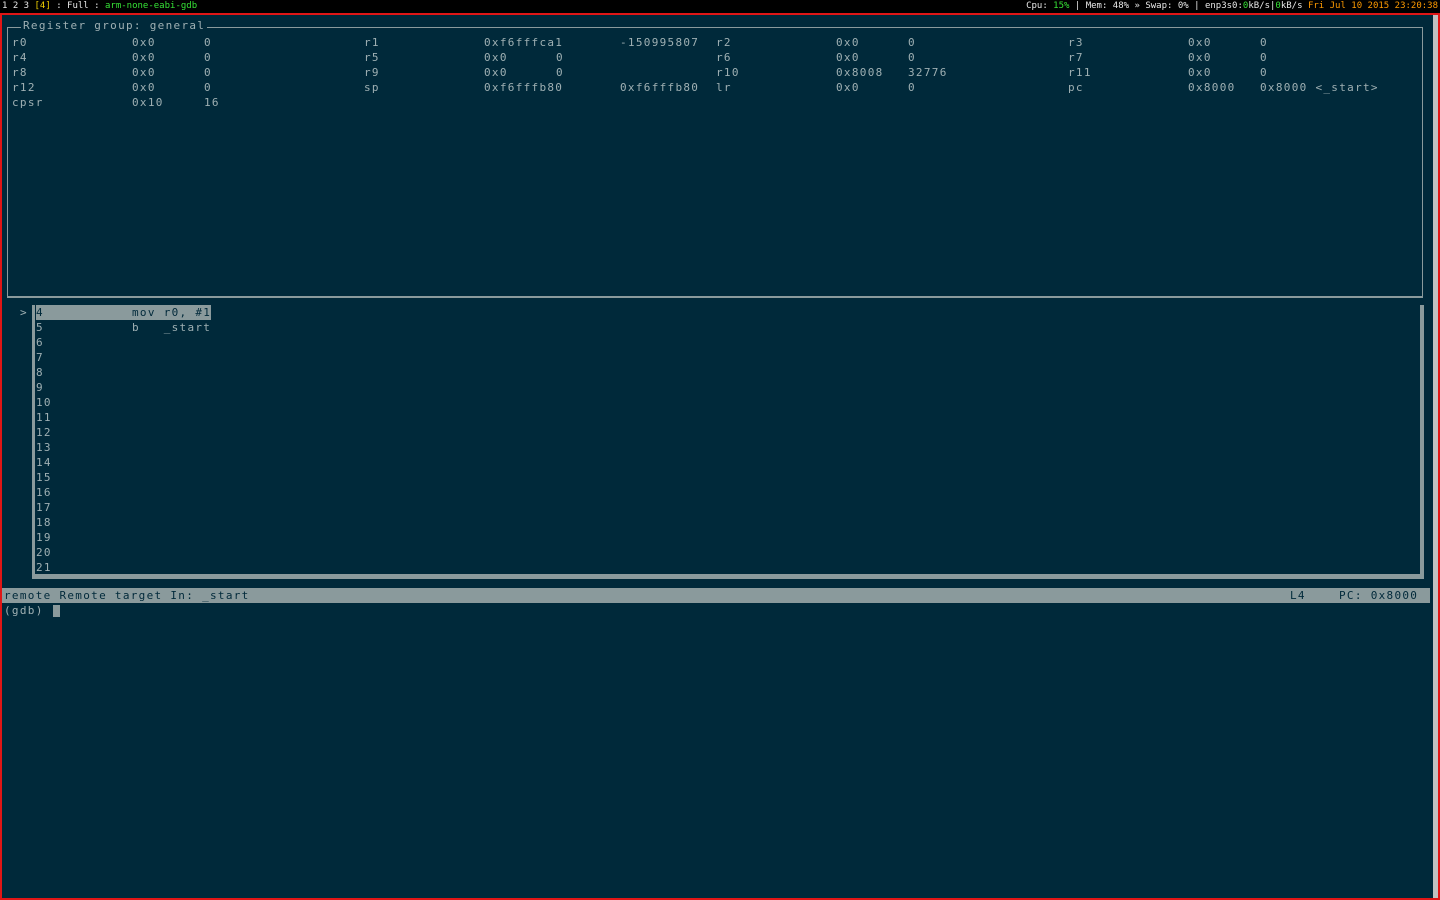  Describe the element at coordinates (172, 327) in the screenshot. I see `source-code: b _start` at that location.